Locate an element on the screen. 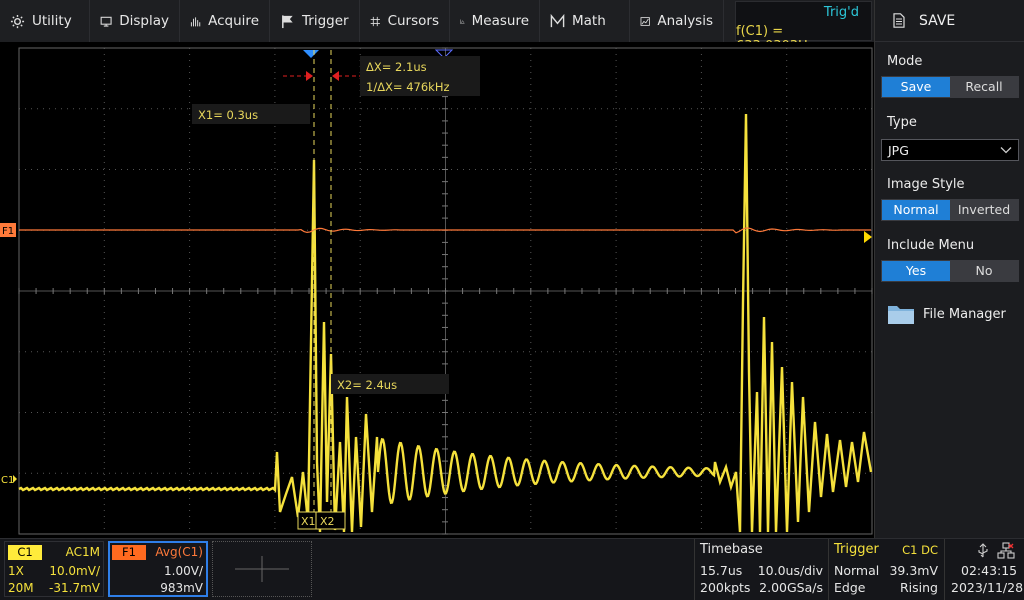 The image size is (1024, 600). panel-title: SAVE is located at coordinates (937, 20).